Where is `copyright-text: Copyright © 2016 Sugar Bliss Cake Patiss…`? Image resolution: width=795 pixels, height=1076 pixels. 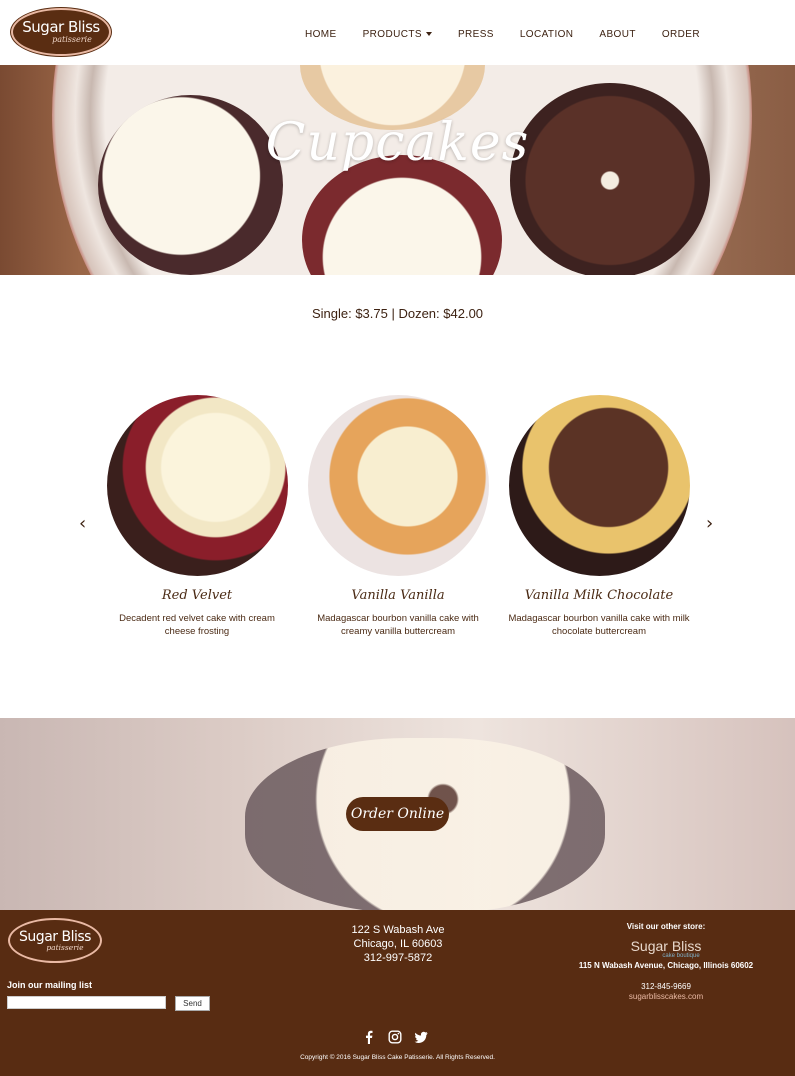 copyright-text: Copyright © 2016 Sugar Bliss Cake Patiss… is located at coordinates (397, 1057).